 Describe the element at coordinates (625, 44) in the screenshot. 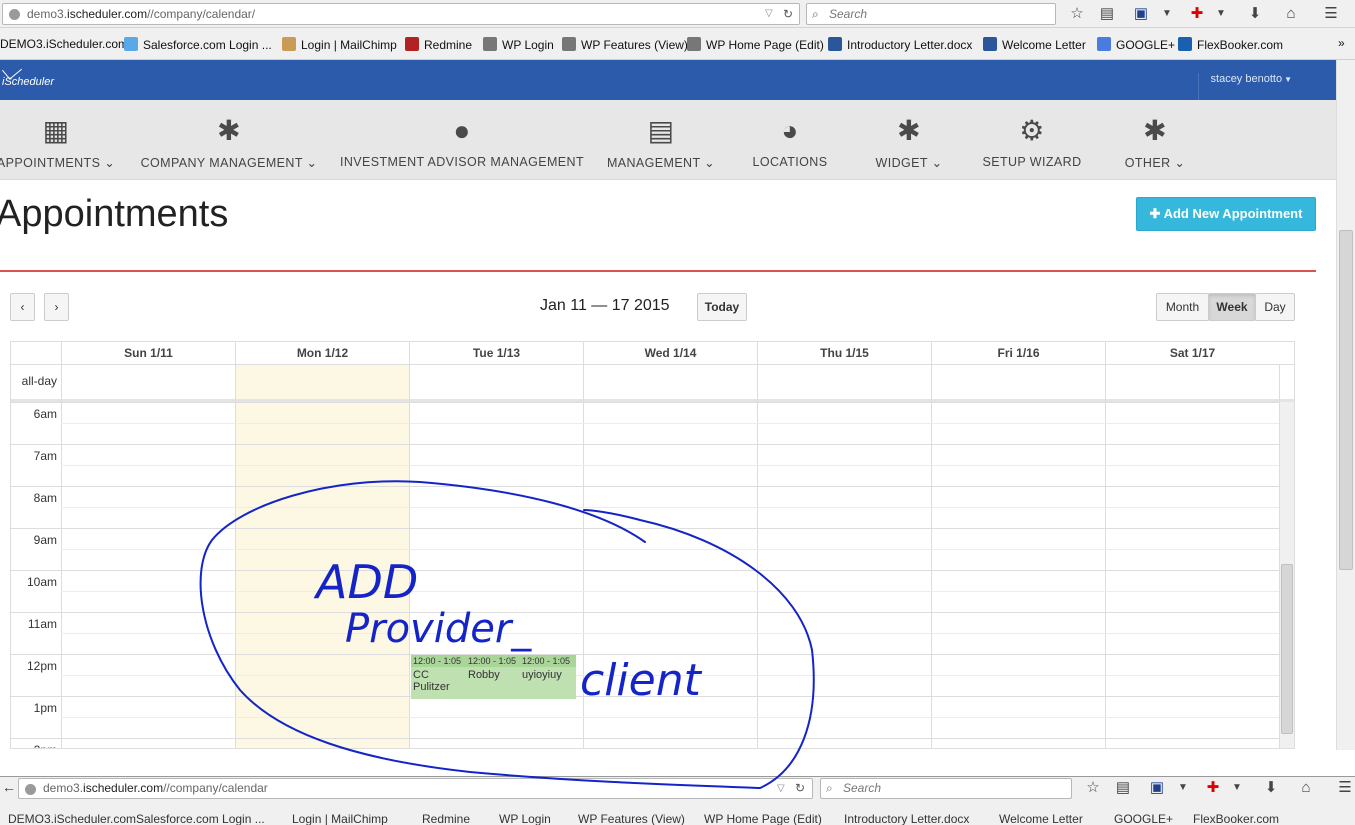

I see `bookmark-item: WP Features (View)` at that location.